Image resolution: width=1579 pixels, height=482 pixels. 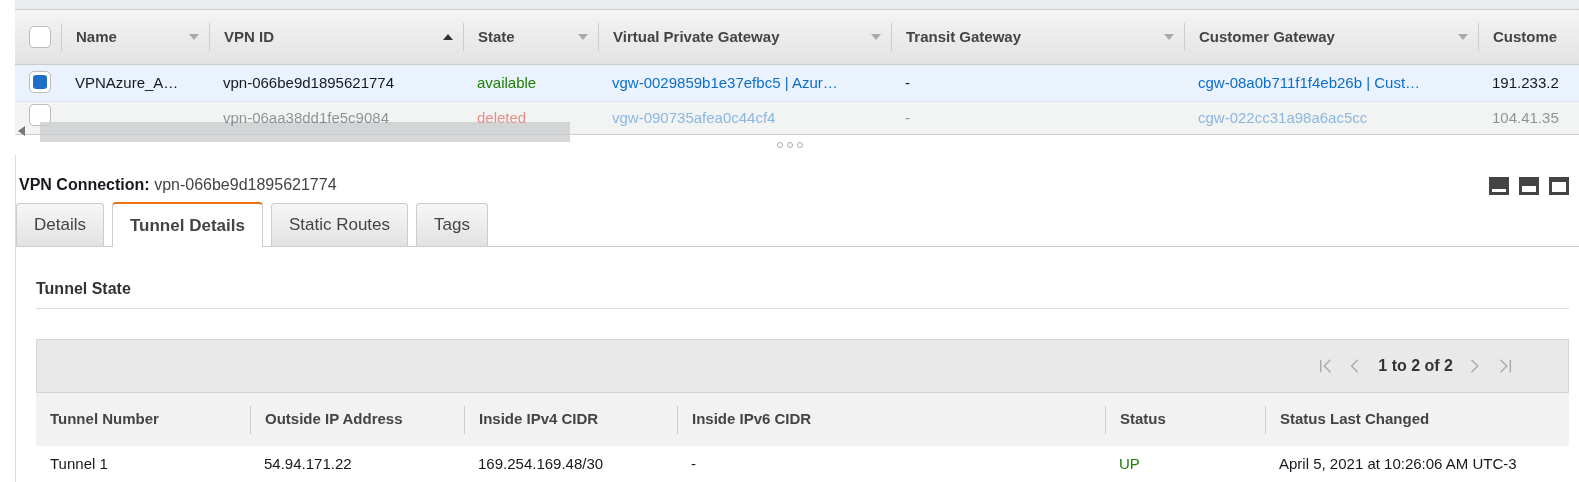 I want to click on page-range: 1 to 2 of 2, so click(x=1415, y=366).